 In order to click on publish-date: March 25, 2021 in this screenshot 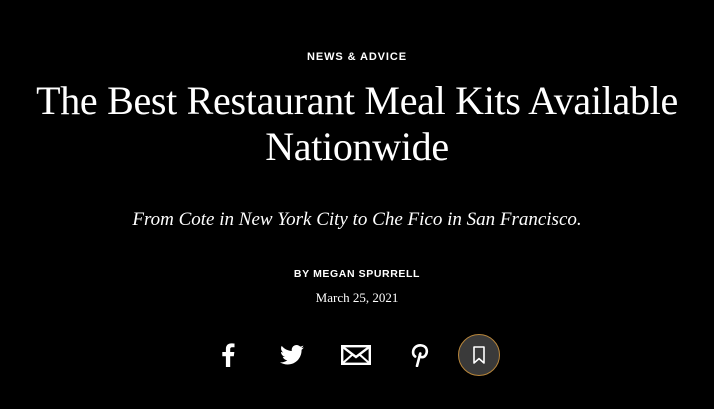, I will do `click(357, 297)`.